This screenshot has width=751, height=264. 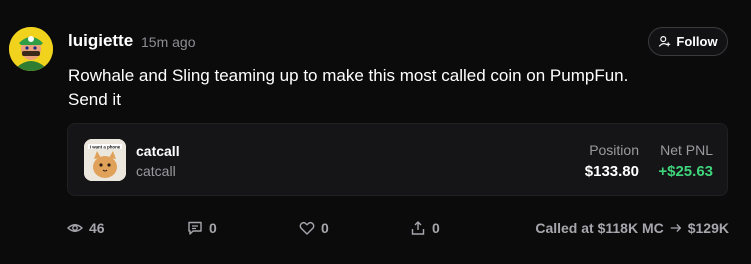 I want to click on coin-ticker: catcall, so click(x=156, y=171).